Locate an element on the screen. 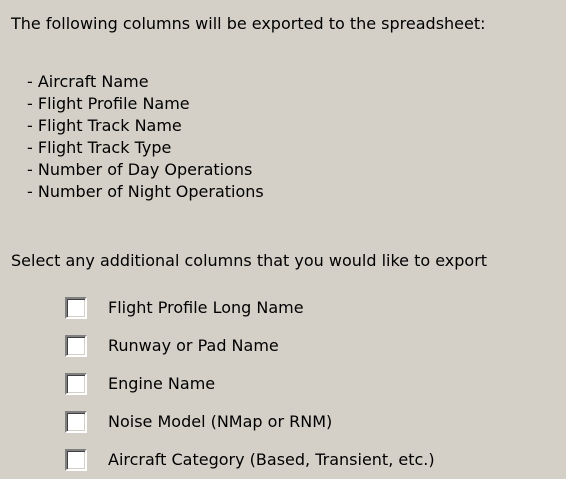 Image resolution: width=566 pixels, height=479 pixels. option-runway-or-pad-name: Runway or Pad Name is located at coordinates (250, 346).